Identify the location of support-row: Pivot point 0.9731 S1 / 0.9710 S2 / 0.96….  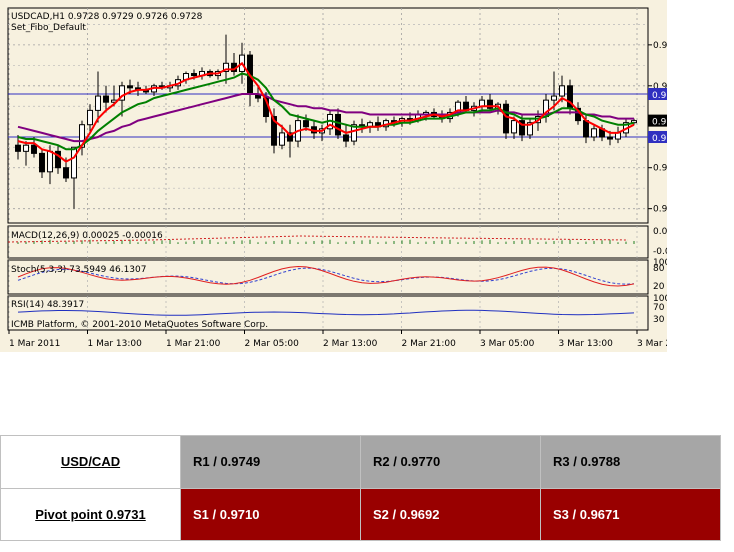
(360, 514).